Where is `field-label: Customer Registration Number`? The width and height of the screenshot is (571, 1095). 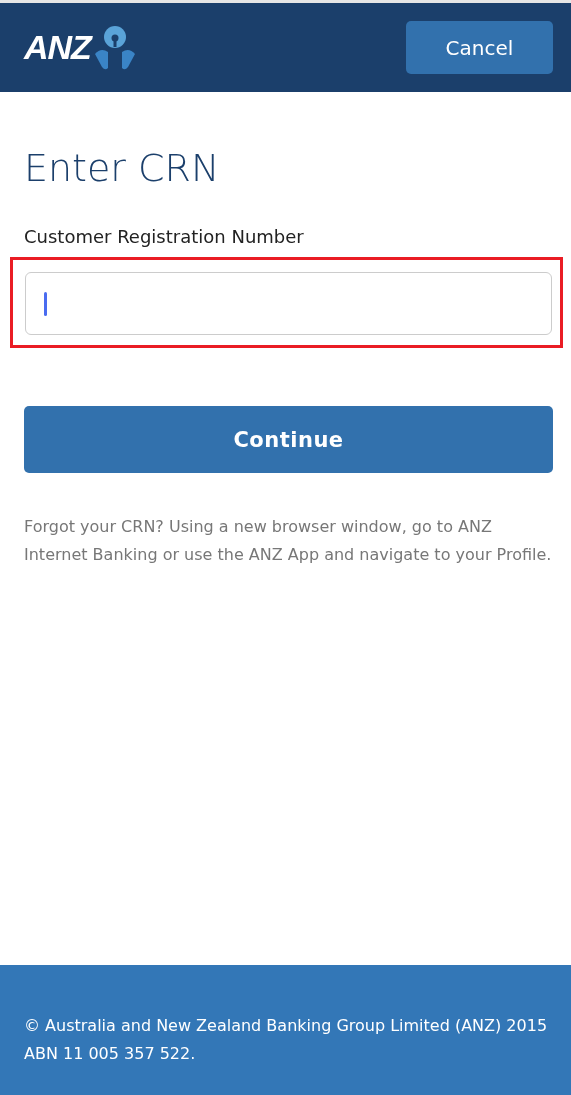 field-label: Customer Registration Number is located at coordinates (164, 236).